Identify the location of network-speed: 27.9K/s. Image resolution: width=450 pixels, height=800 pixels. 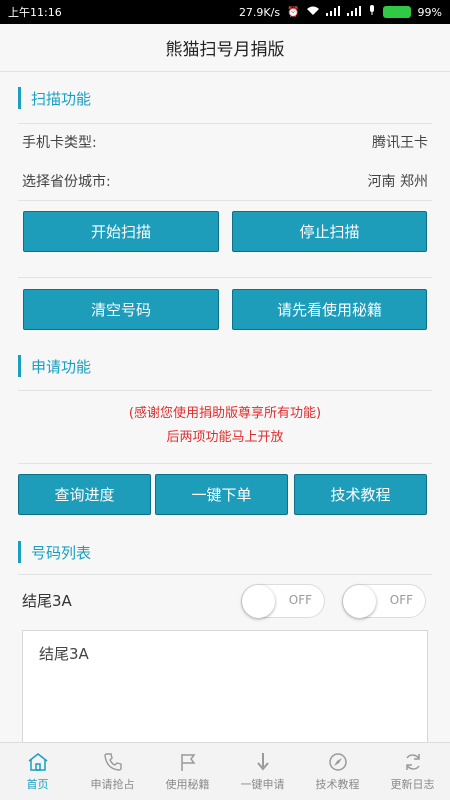
(259, 12).